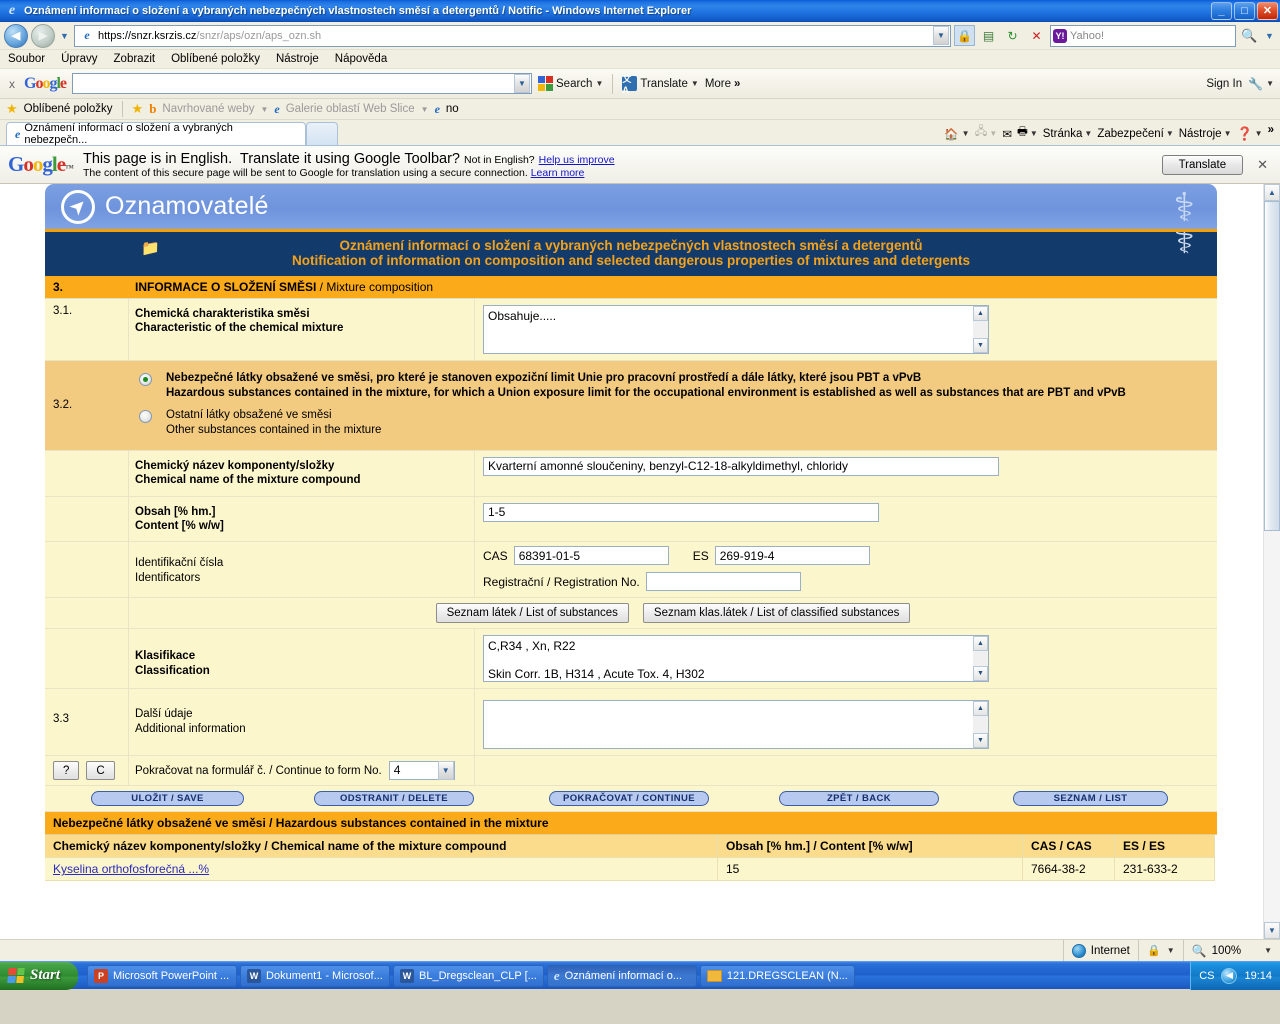 Image resolution: width=1280 pixels, height=1024 pixels. I want to click on tools-menu: Nástroje ▼, so click(1205, 134).